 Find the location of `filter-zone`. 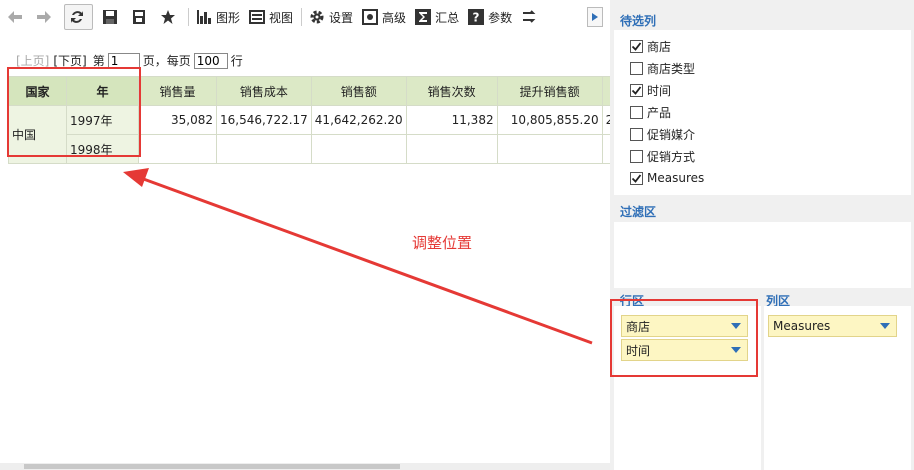

filter-zone is located at coordinates (762, 255).